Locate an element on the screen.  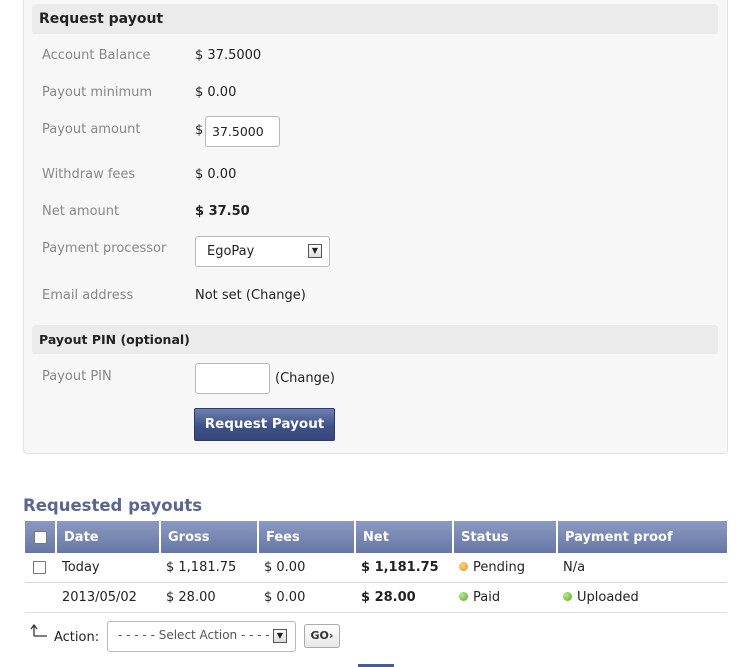
status-cell: Pending is located at coordinates (504, 568).